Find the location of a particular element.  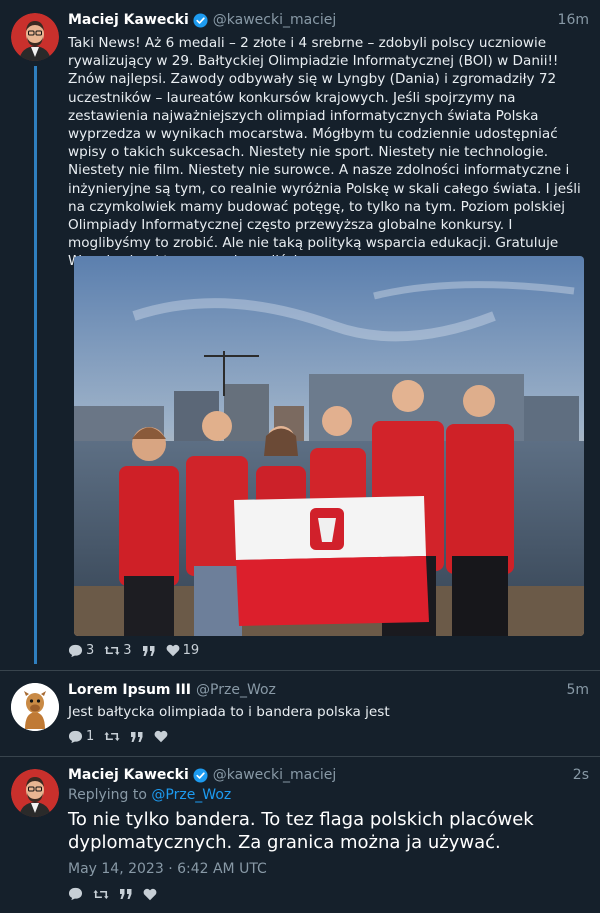

retweet-count: 3 is located at coordinates (127, 650).